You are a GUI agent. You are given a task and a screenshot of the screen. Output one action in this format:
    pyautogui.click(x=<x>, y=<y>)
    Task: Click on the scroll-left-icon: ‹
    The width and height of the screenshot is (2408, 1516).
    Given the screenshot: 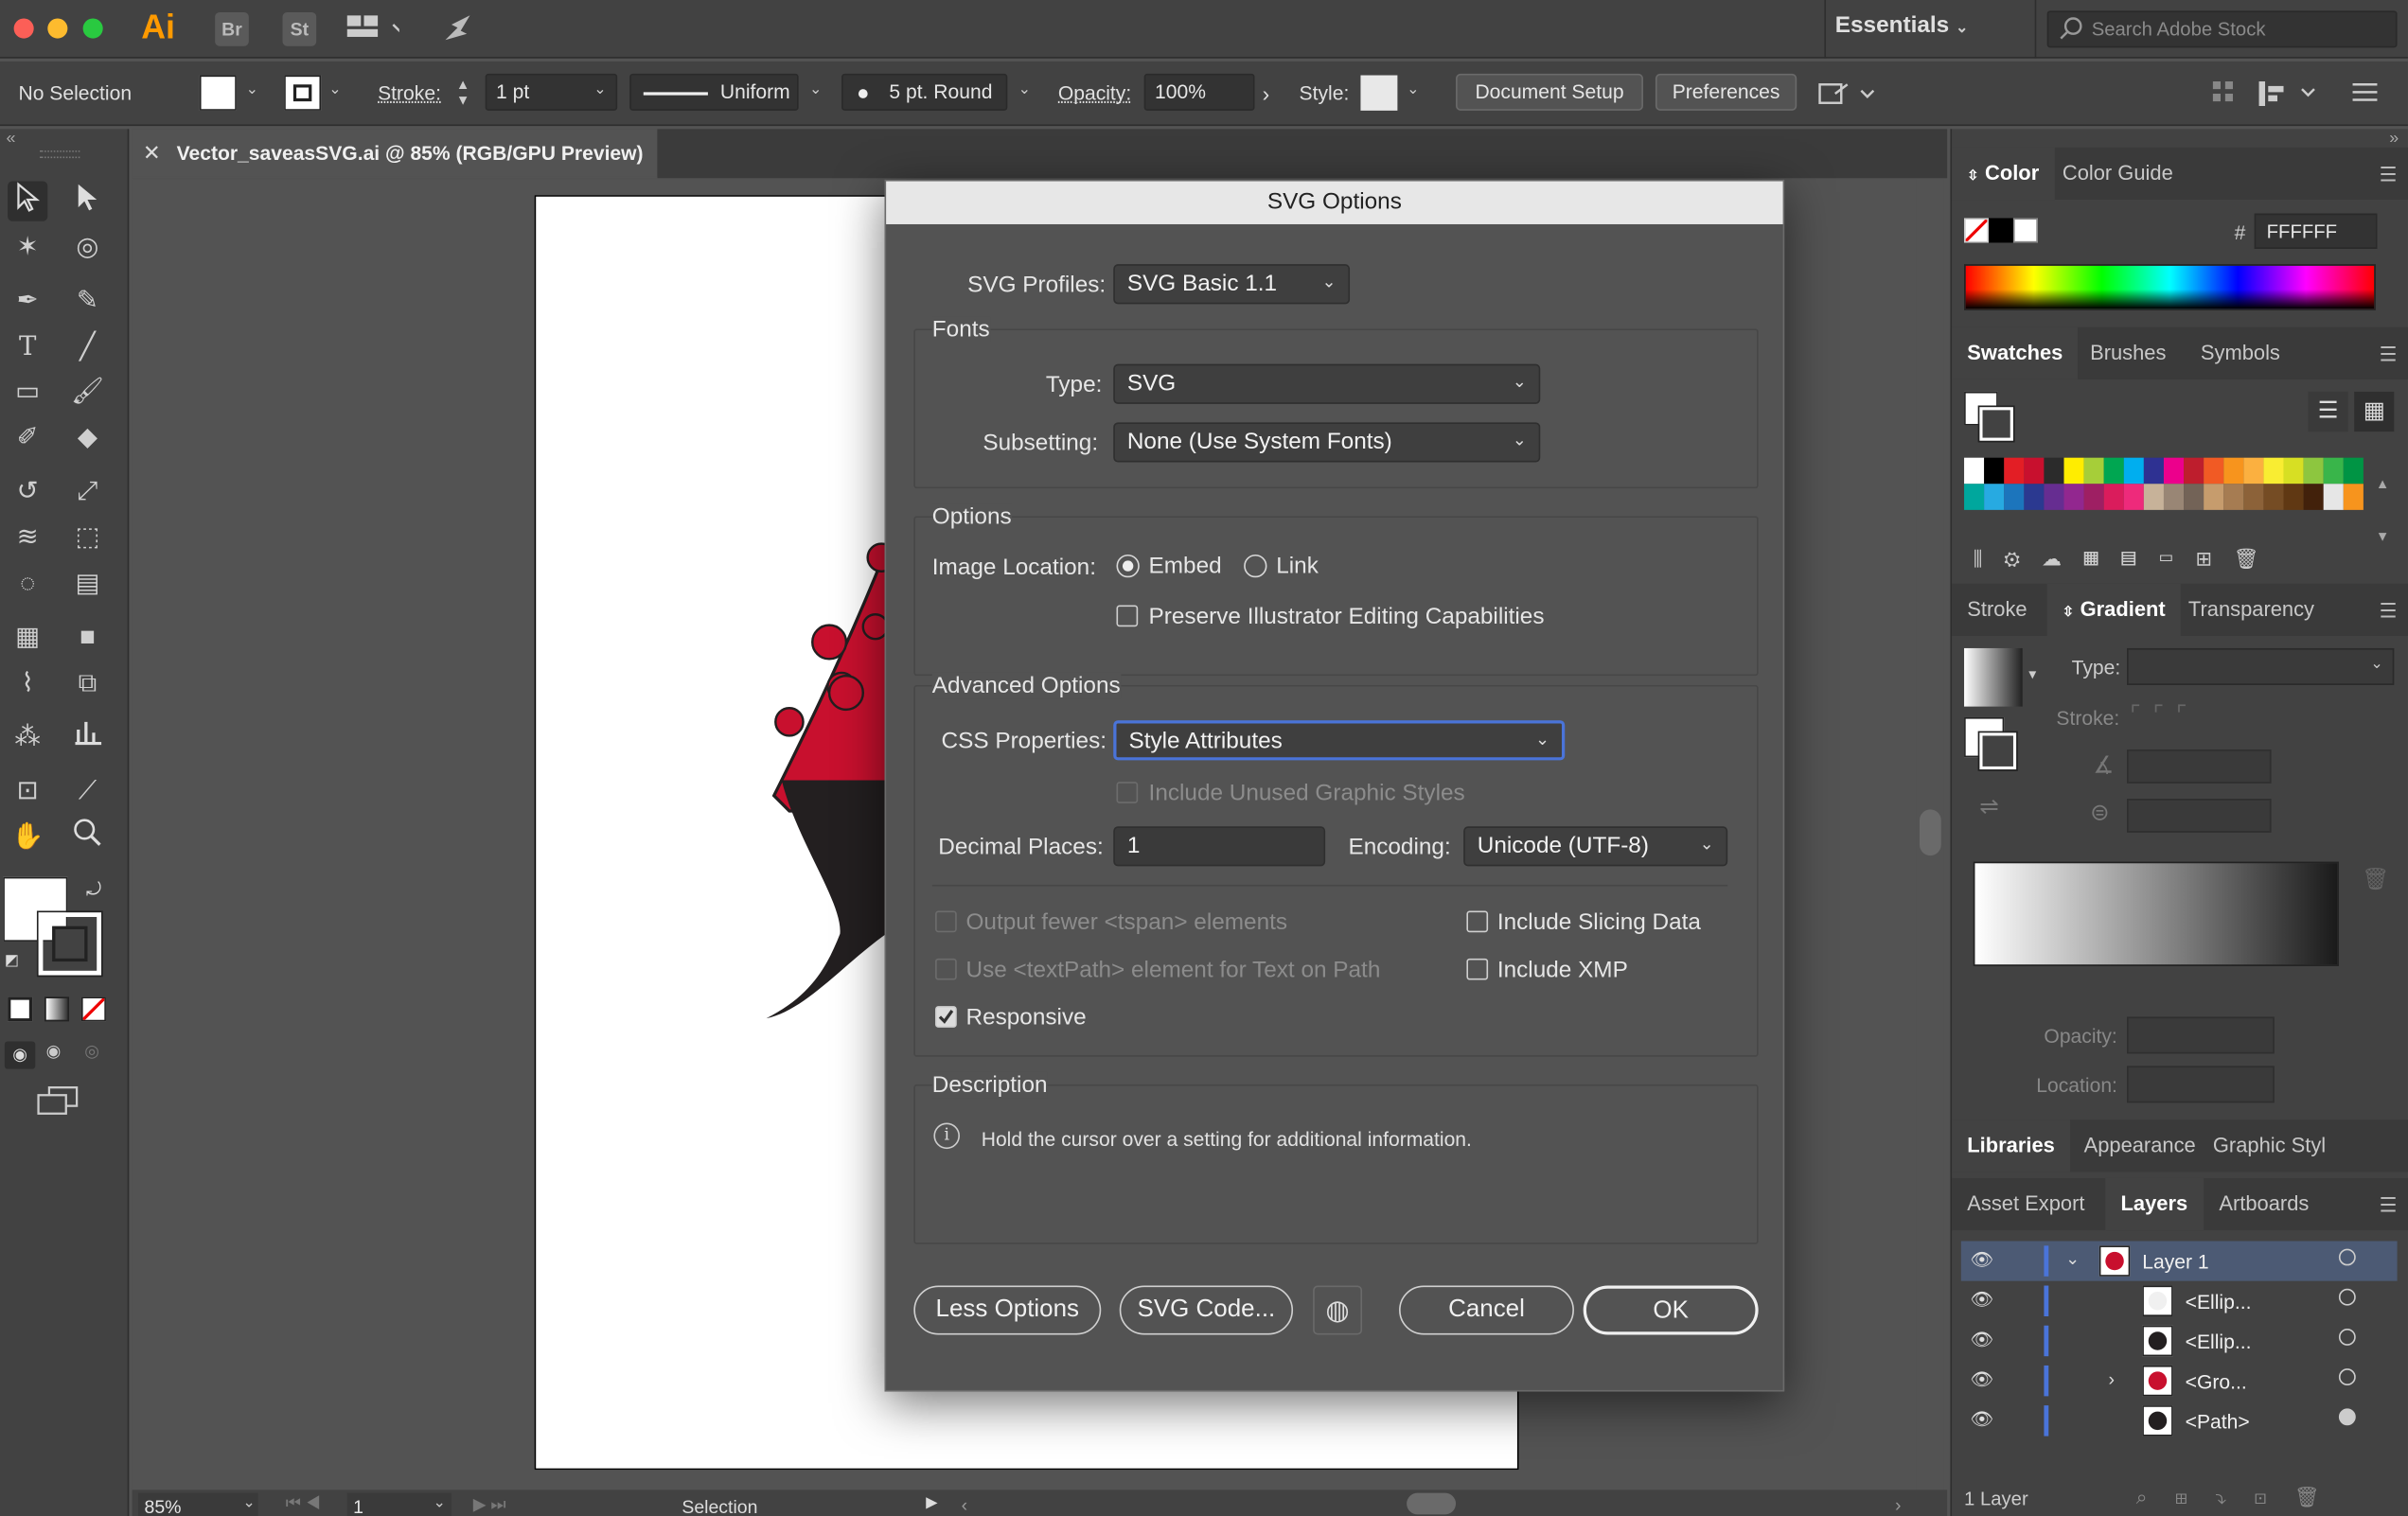 What is the action you would take?
    pyautogui.click(x=964, y=1505)
    